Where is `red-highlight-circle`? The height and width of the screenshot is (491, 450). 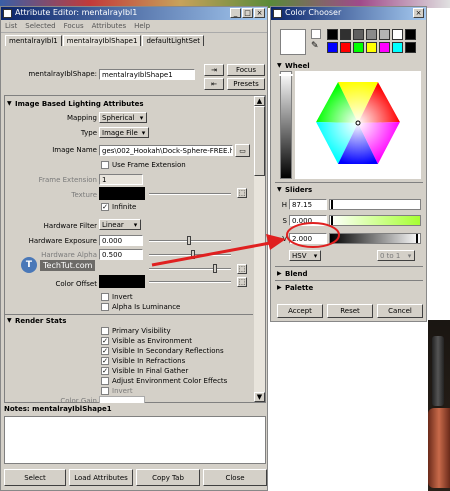 red-highlight-circle is located at coordinates (313, 235).